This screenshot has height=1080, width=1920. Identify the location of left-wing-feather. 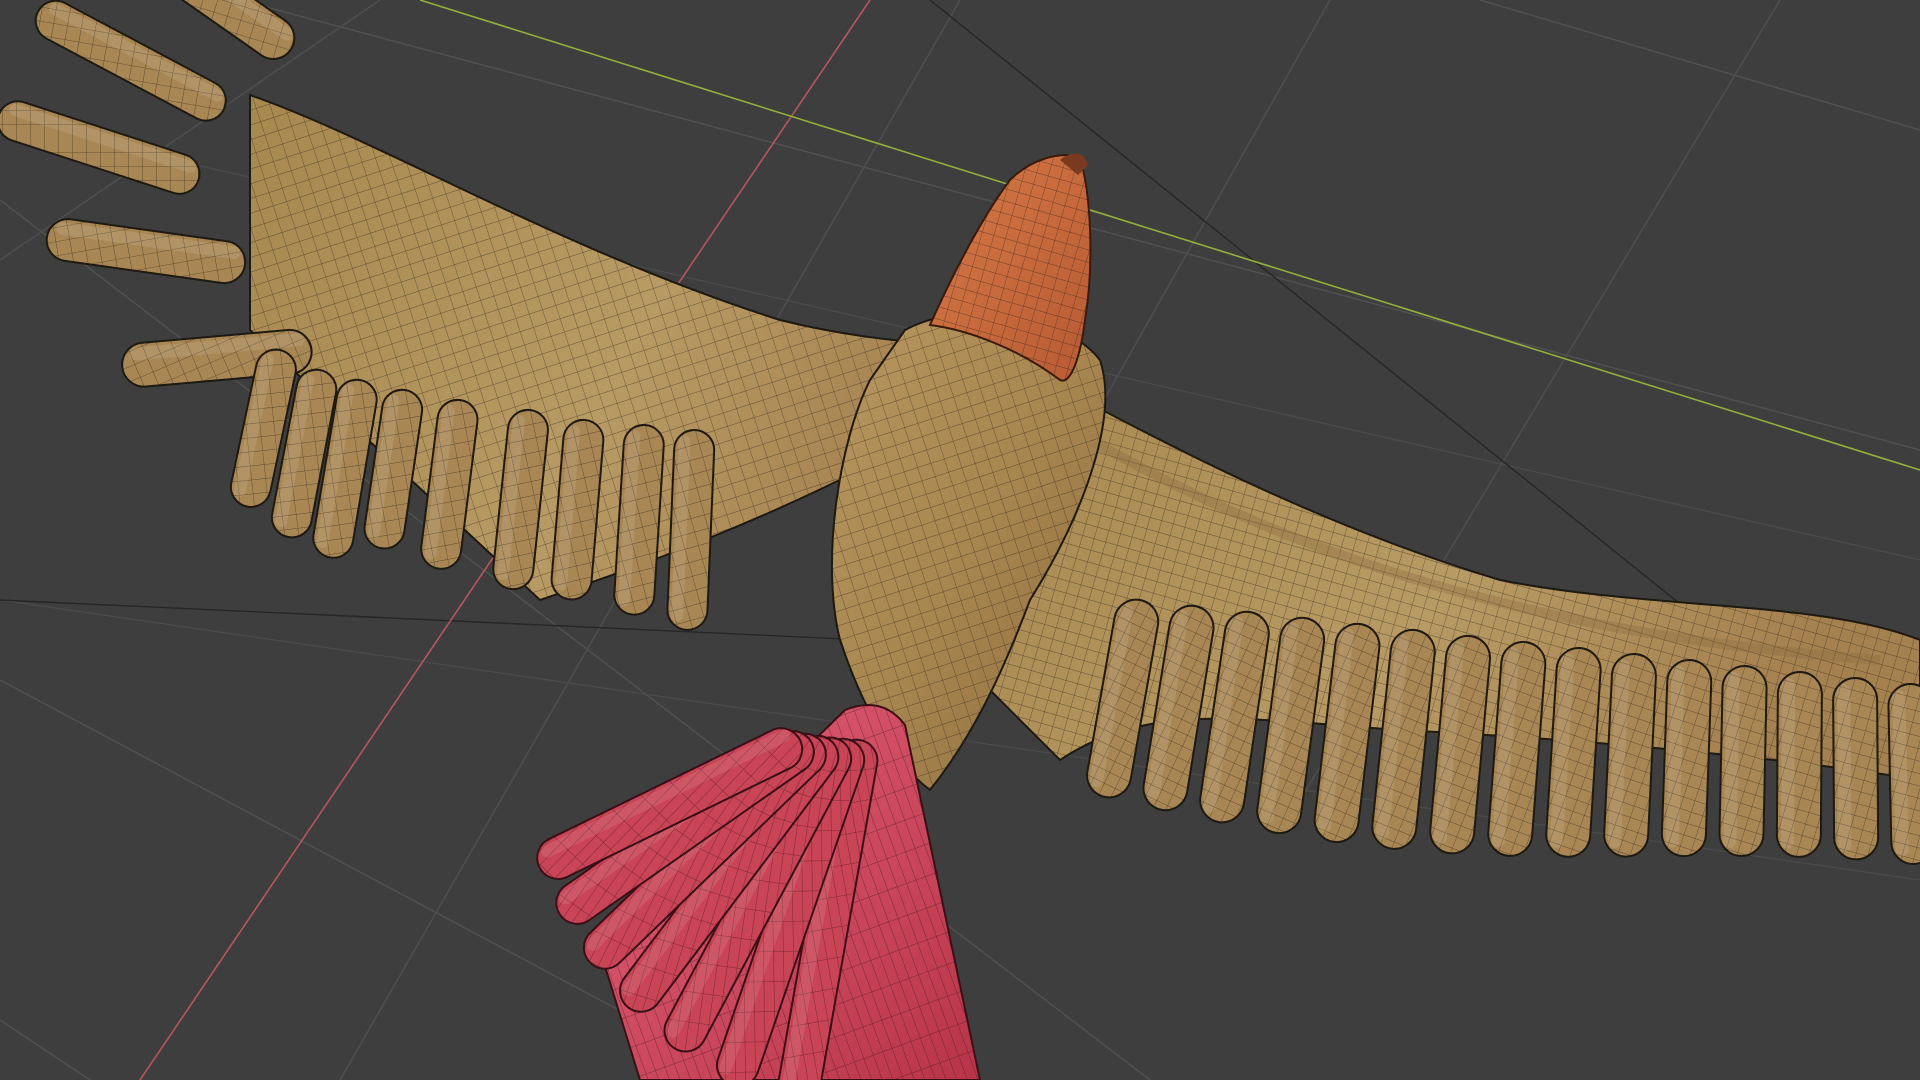
(691, 529).